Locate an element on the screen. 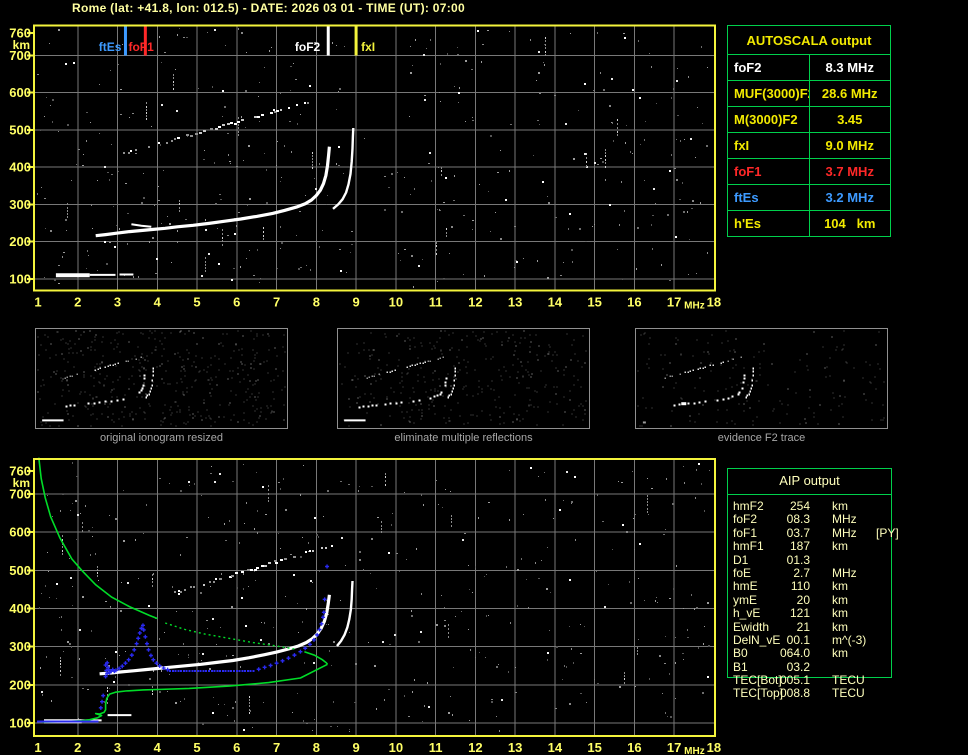 This screenshot has height=755, width=968. aip-row-hmF2: hmF2 254 km is located at coordinates (790, 506).